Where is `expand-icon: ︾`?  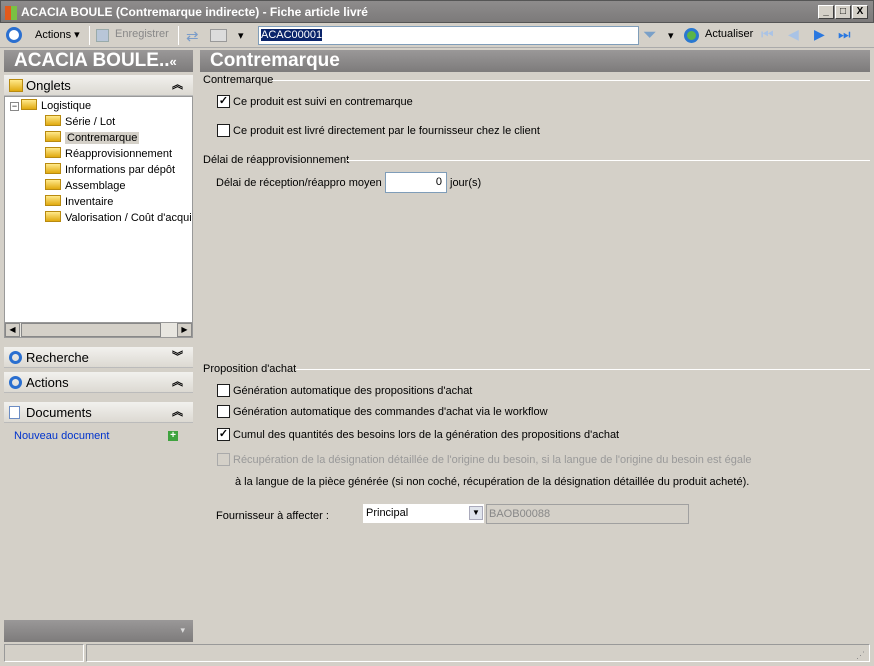
expand-icon: ︾ is located at coordinates (177, 357).